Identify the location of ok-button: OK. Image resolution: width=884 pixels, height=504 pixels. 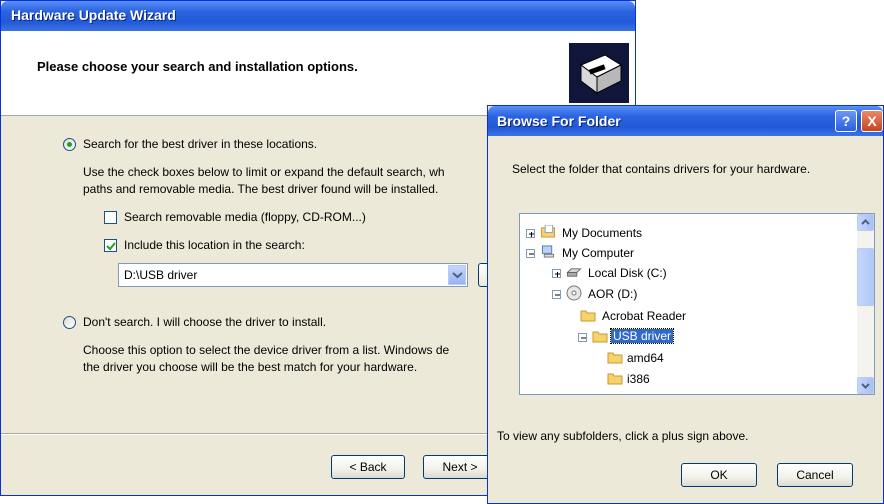
(719, 475).